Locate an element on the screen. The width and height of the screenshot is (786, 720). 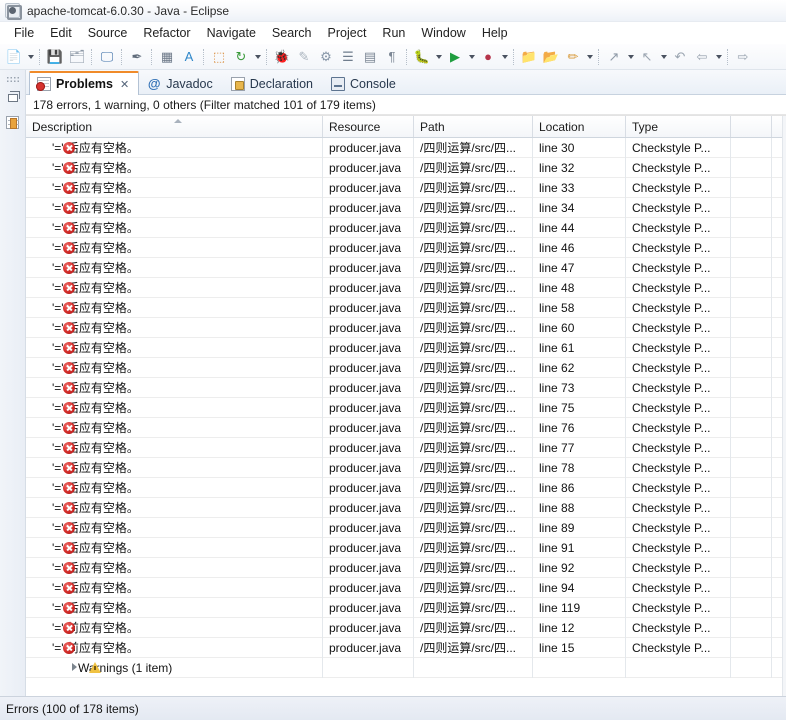
run-button: ▶ is located at coordinates (455, 57).